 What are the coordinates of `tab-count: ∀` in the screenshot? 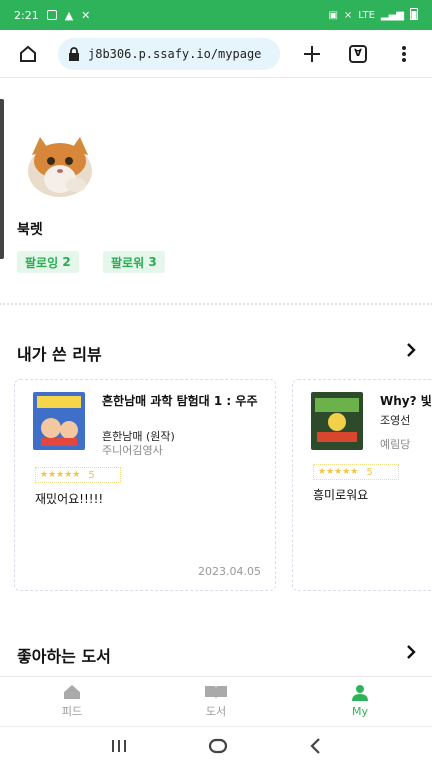 It's located at (358, 53).